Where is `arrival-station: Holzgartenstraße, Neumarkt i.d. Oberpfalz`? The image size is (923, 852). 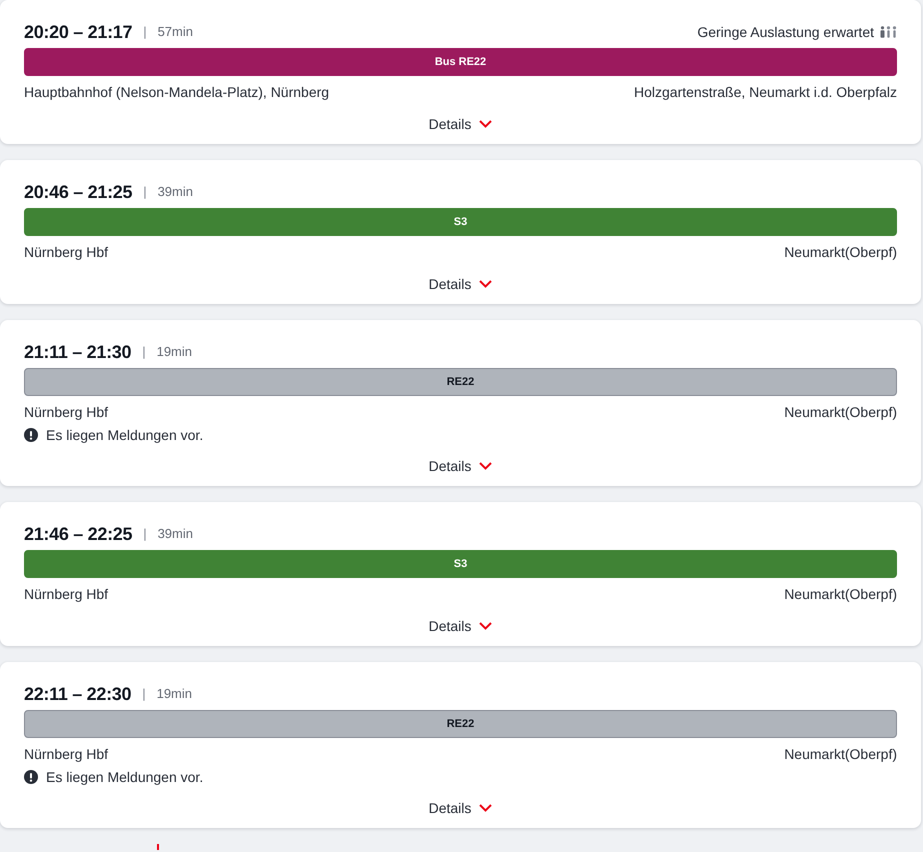 arrival-station: Holzgartenstraße, Neumarkt i.d. Oberpfalz is located at coordinates (765, 92).